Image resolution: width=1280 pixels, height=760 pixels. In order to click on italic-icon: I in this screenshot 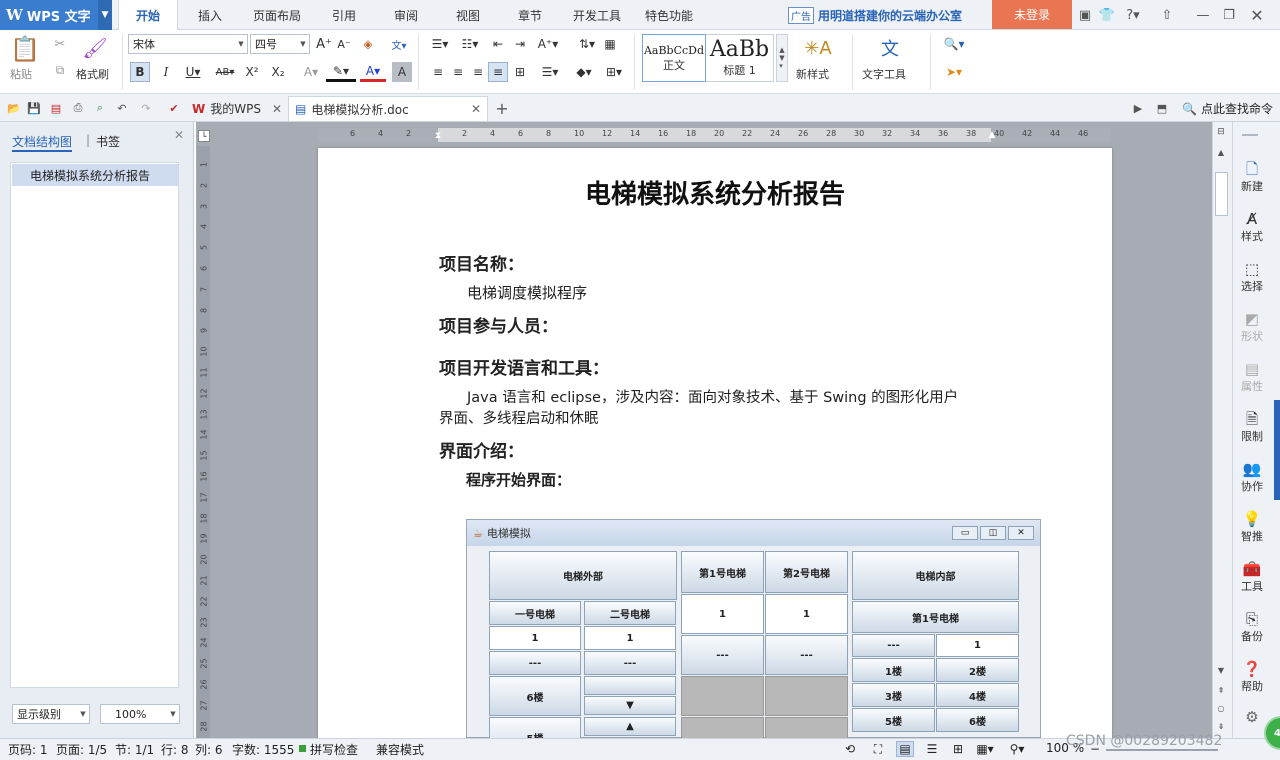, I will do `click(166, 72)`.